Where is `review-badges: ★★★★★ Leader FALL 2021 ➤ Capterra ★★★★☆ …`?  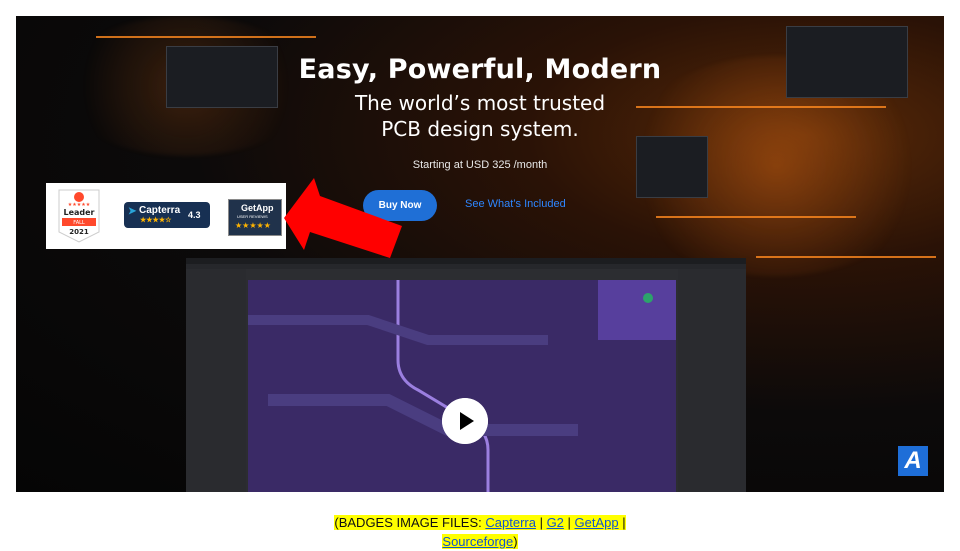 review-badges: ★★★★★ Leader FALL 2021 ➤ Capterra ★★★★☆ … is located at coordinates (166, 216).